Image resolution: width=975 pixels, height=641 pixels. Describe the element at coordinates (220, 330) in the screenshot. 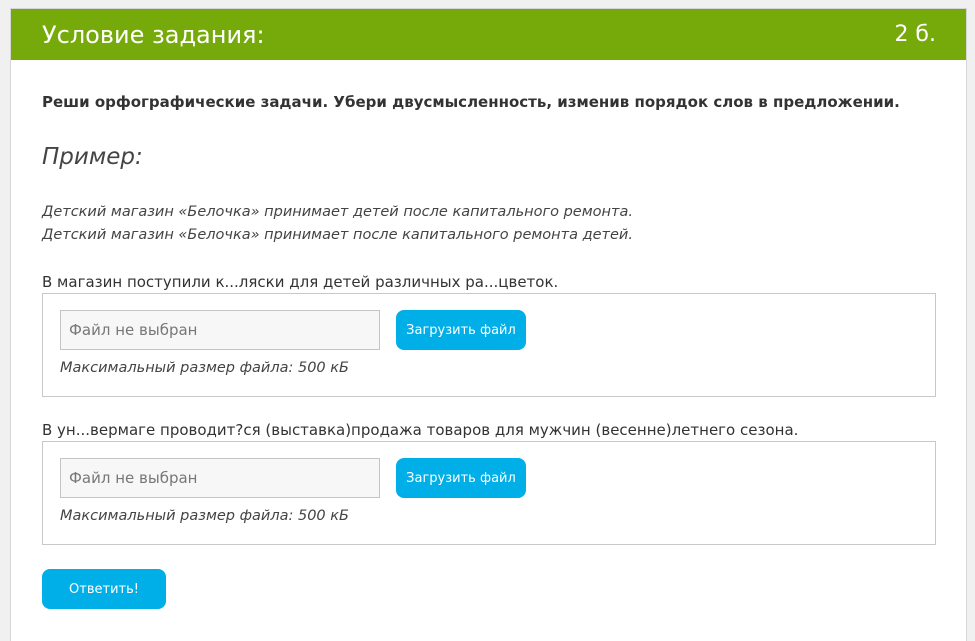

I see `file-input-1: Файл не выбран` at that location.